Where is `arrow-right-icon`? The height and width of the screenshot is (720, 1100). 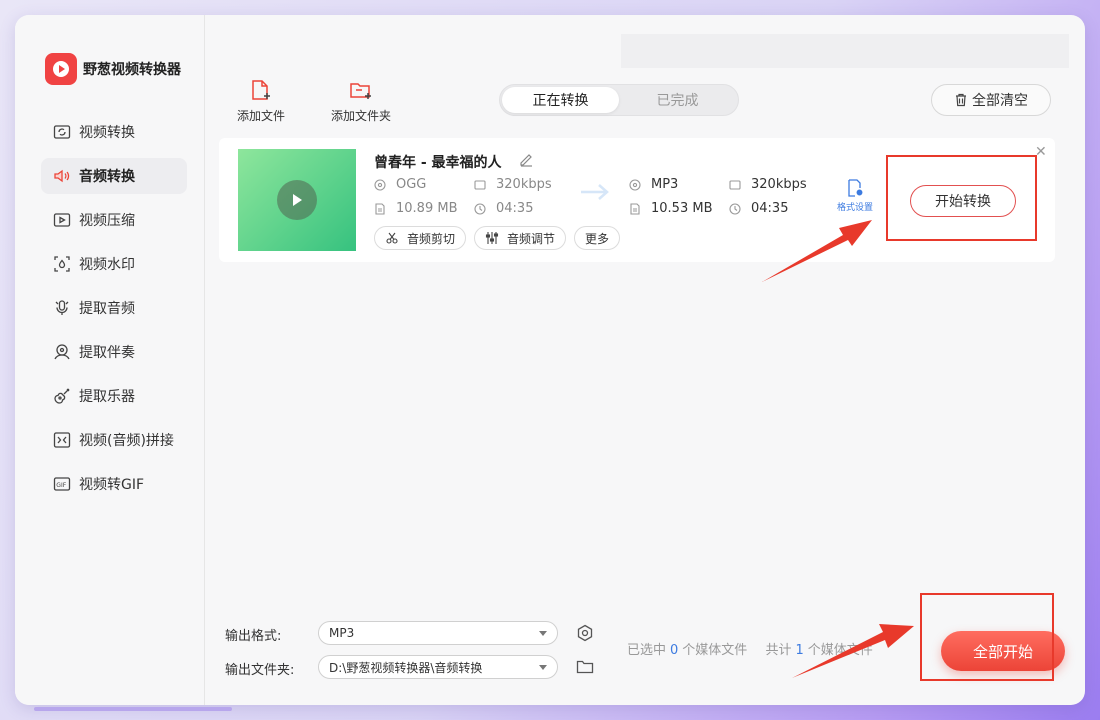 arrow-right-icon is located at coordinates (595, 192).